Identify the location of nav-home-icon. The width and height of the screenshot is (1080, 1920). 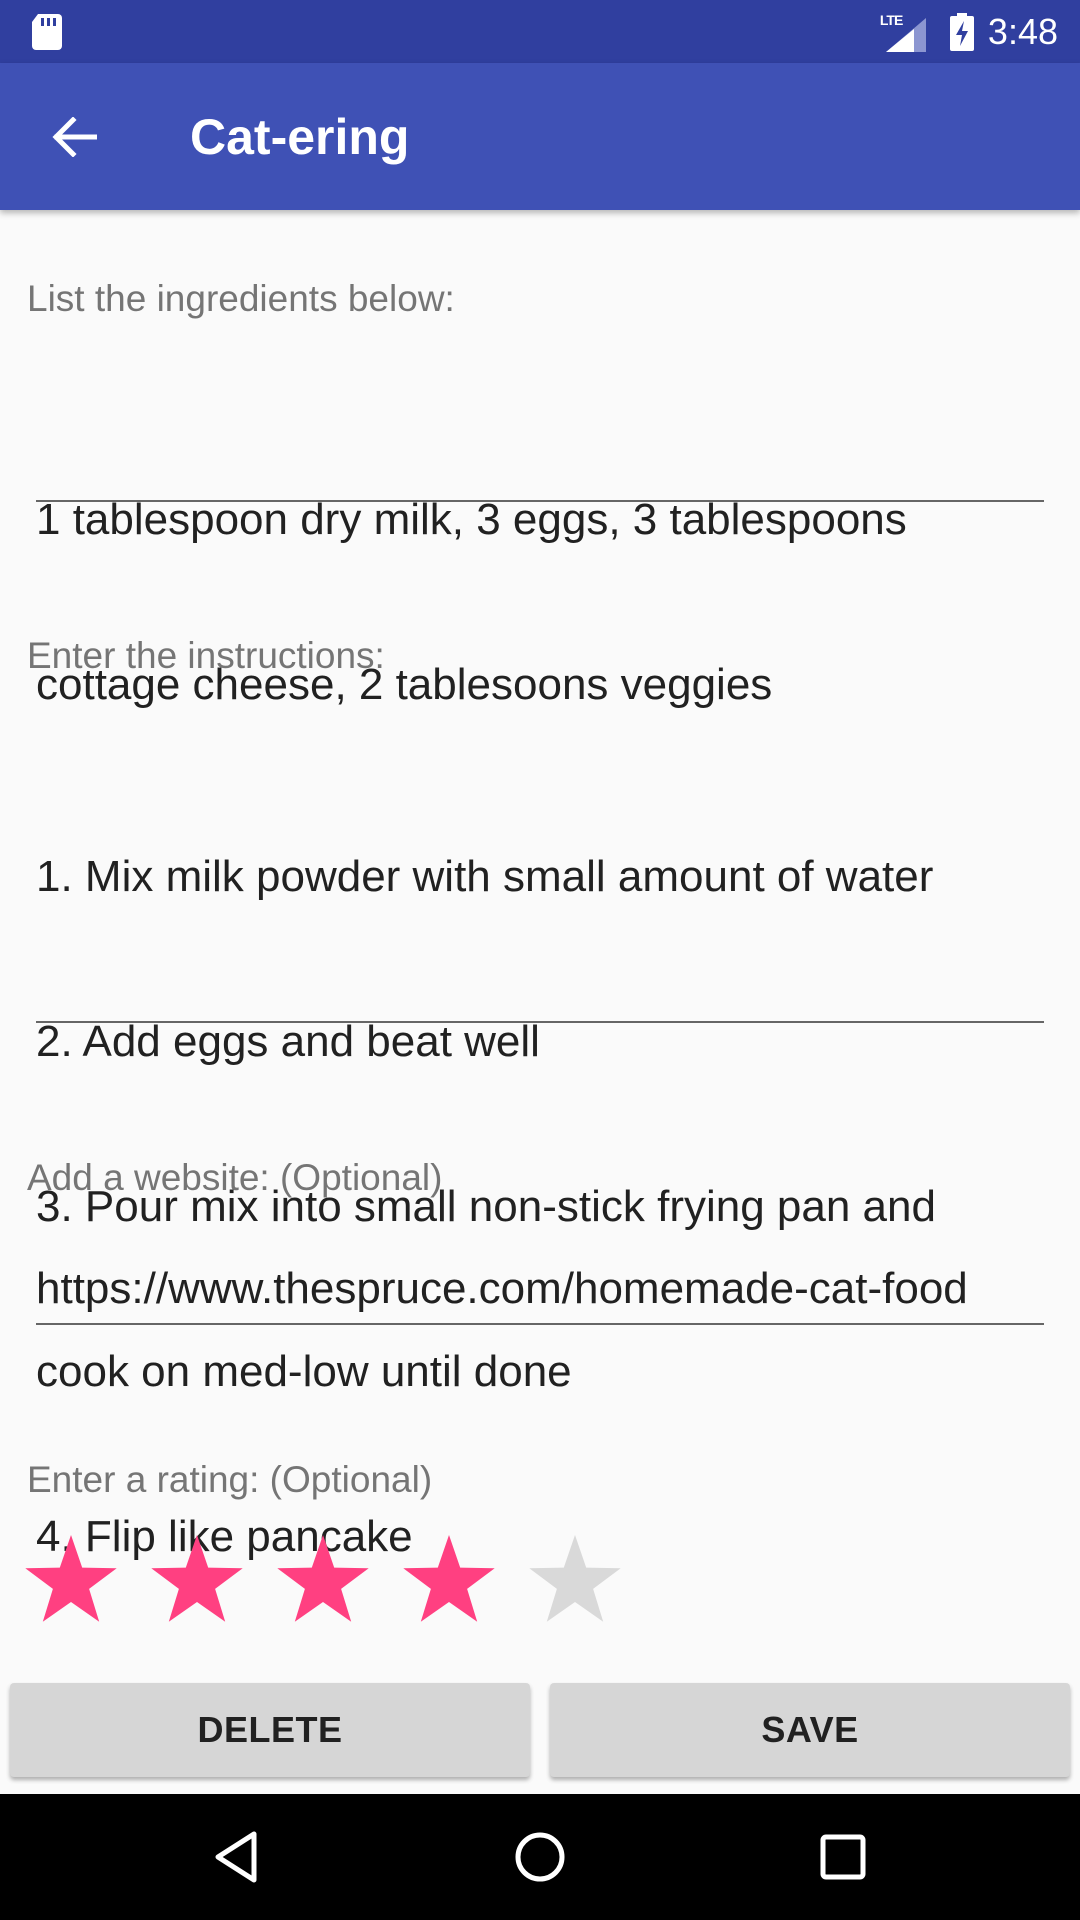
(540, 1857).